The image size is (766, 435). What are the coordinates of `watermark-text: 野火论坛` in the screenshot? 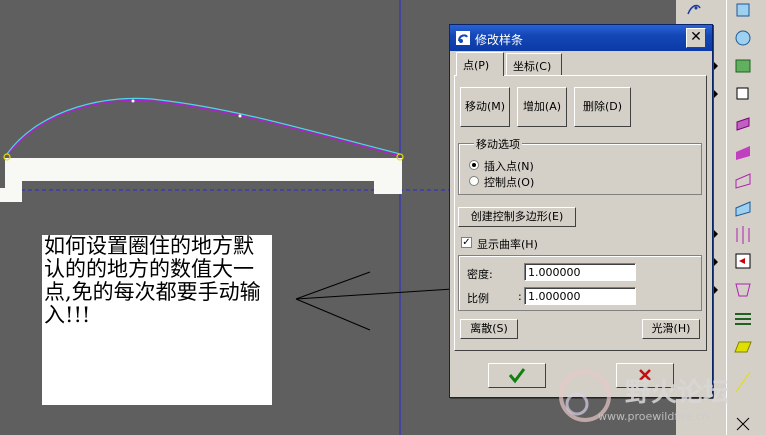 It's located at (677, 393).